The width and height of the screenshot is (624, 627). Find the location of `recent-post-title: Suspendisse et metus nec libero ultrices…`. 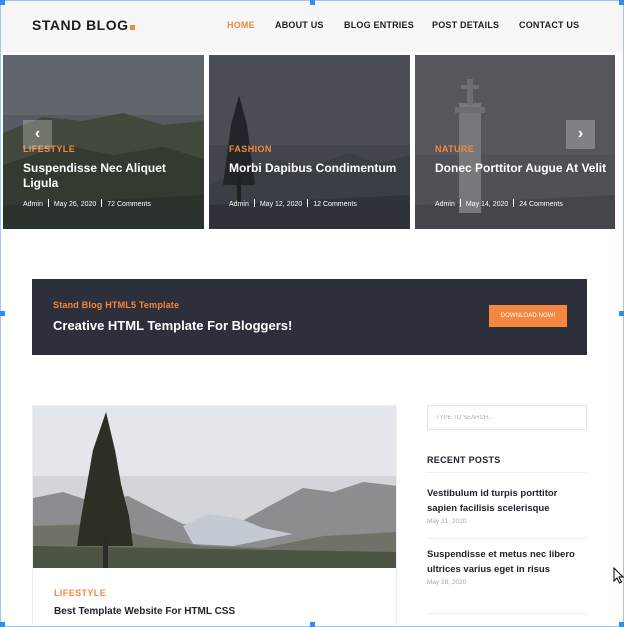

recent-post-title: Suspendisse et metus nec libero ultrices… is located at coordinates (506, 562).